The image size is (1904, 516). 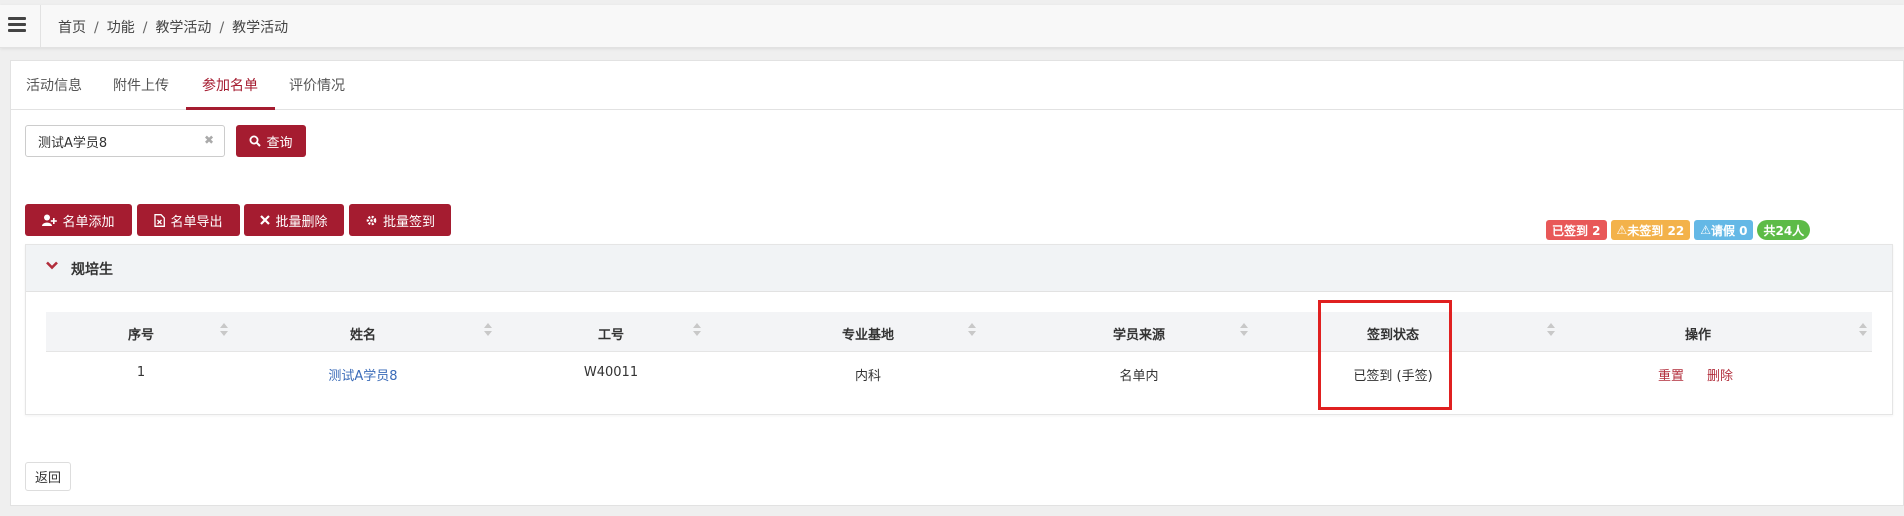 I want to click on breadcrumb-item: 功能, so click(x=121, y=28).